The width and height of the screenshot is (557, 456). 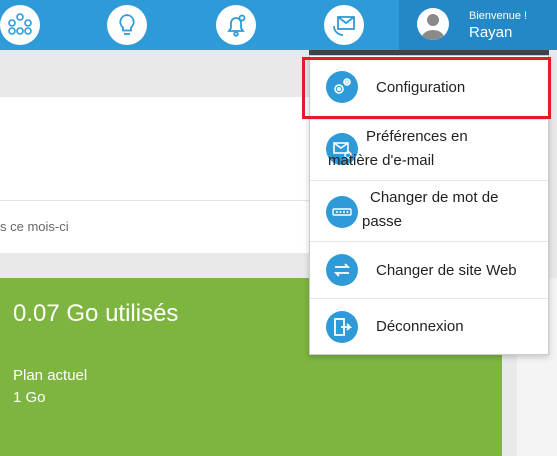 What do you see at coordinates (20, 25) in the screenshot?
I see `org-chart-icon` at bounding box center [20, 25].